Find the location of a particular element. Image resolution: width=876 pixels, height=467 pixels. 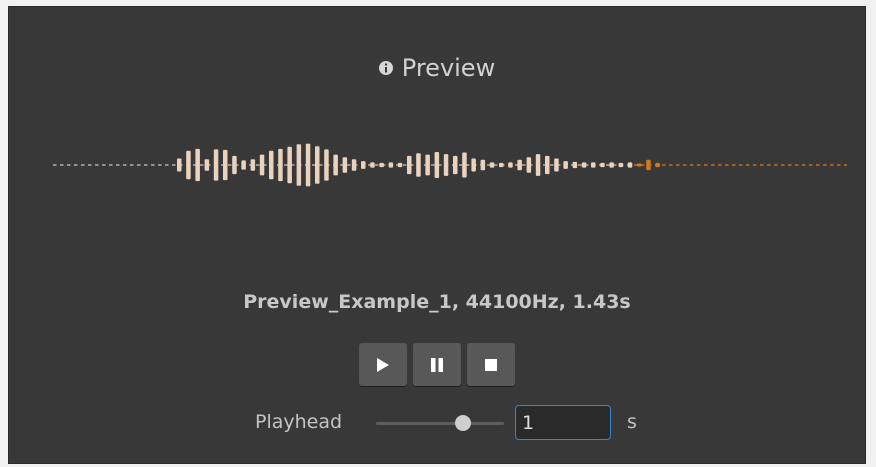

slider-track is located at coordinates (440, 423).